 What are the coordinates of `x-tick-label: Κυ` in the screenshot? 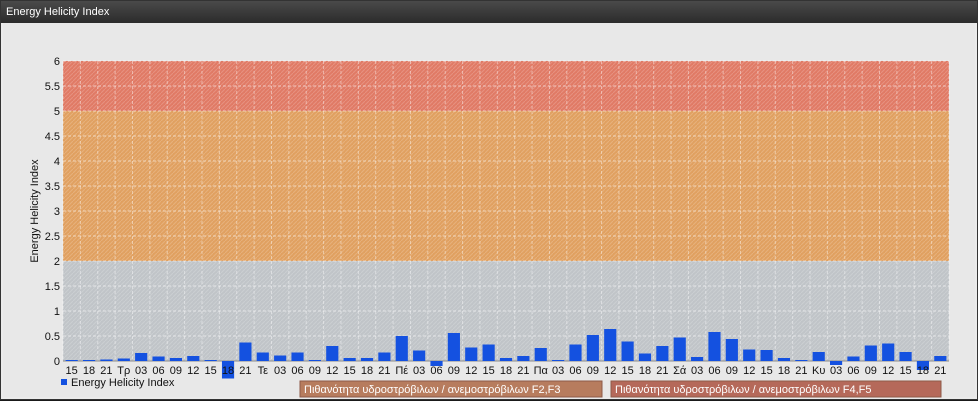 It's located at (818, 371).